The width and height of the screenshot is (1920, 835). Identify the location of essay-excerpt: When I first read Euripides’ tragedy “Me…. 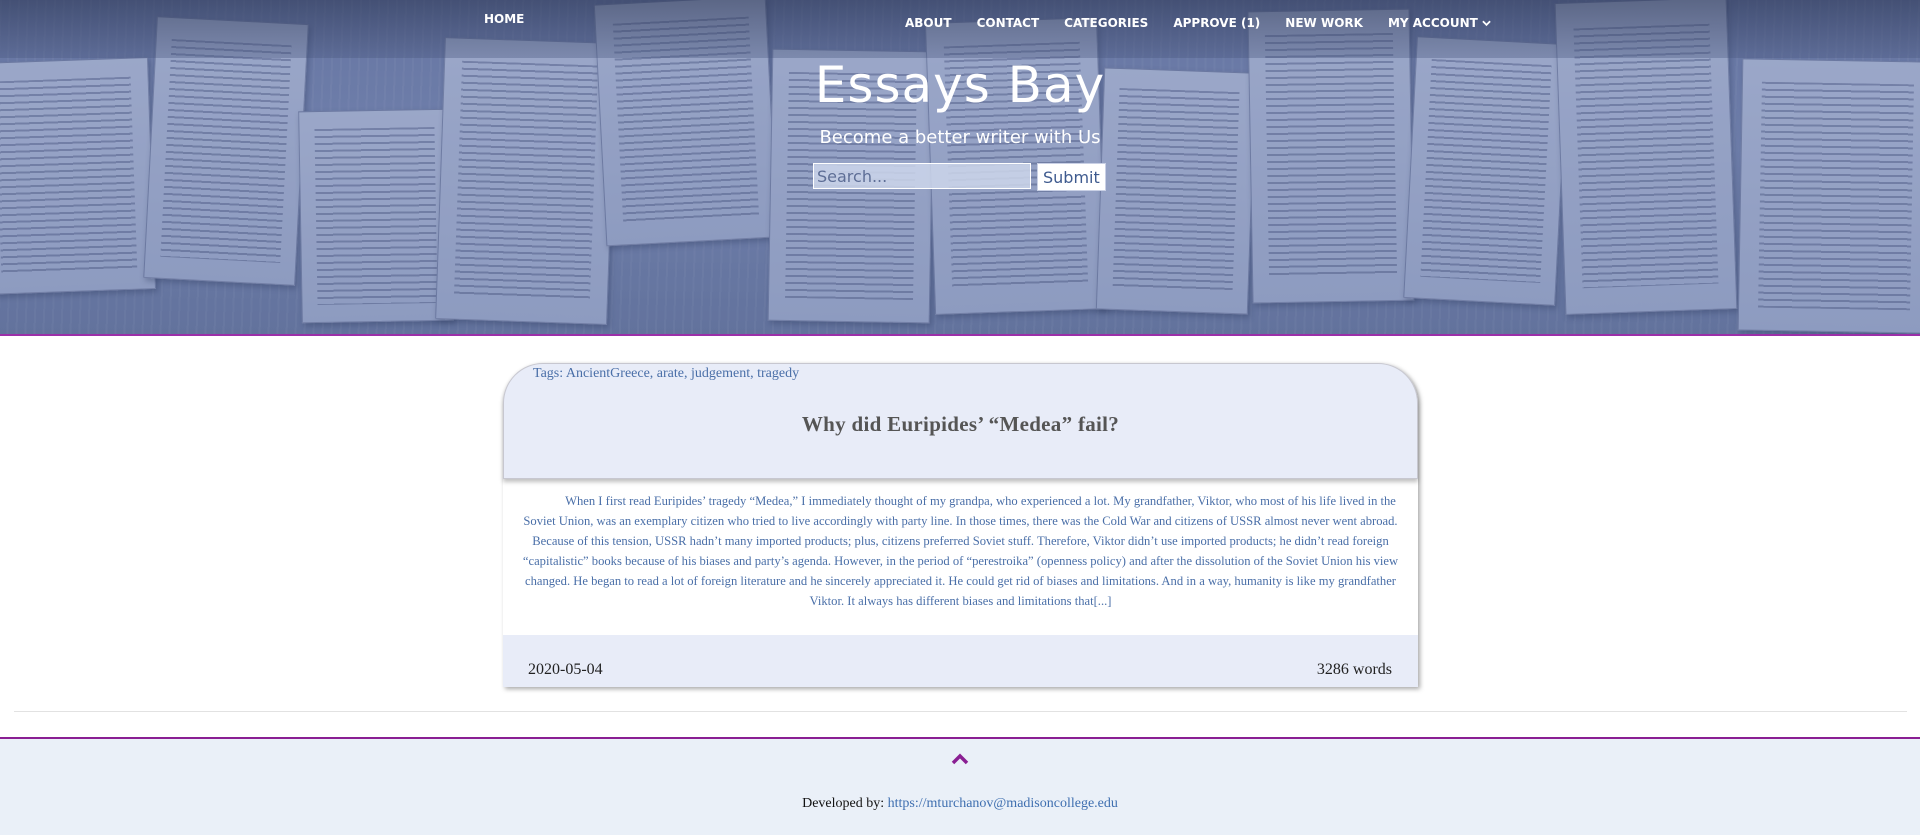
(960, 551).